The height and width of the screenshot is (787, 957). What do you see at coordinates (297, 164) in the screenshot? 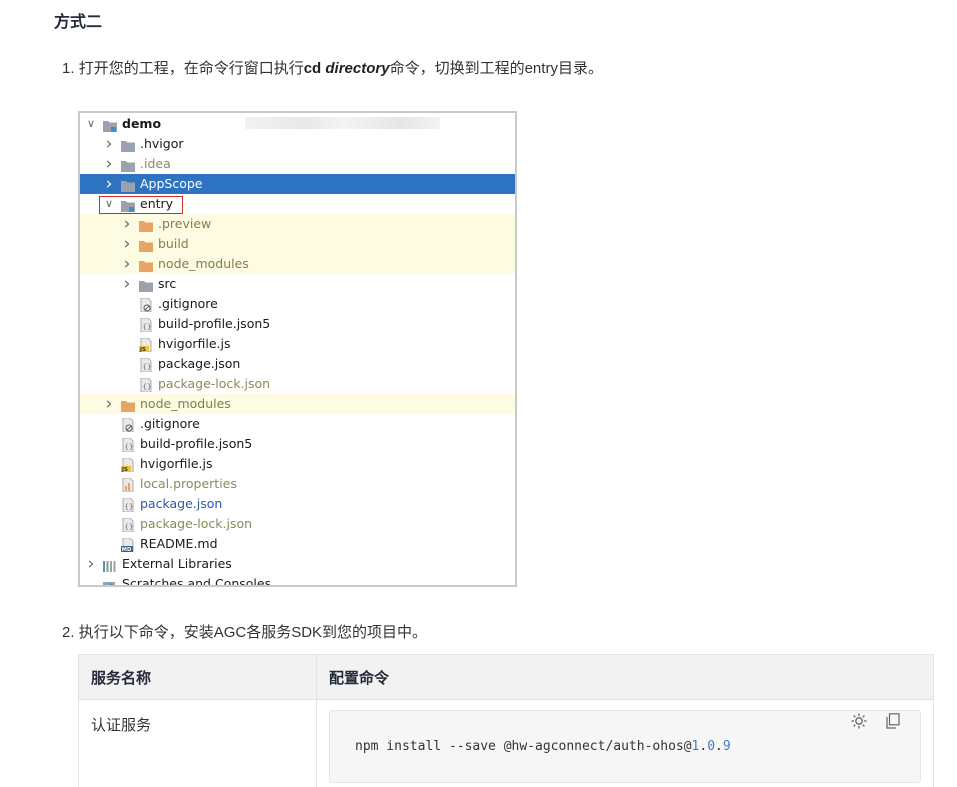
I see `tree-row: › .idea` at bounding box center [297, 164].